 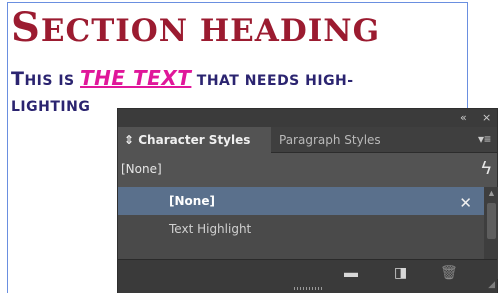 I want to click on collapse-icon: «, so click(x=463, y=117).